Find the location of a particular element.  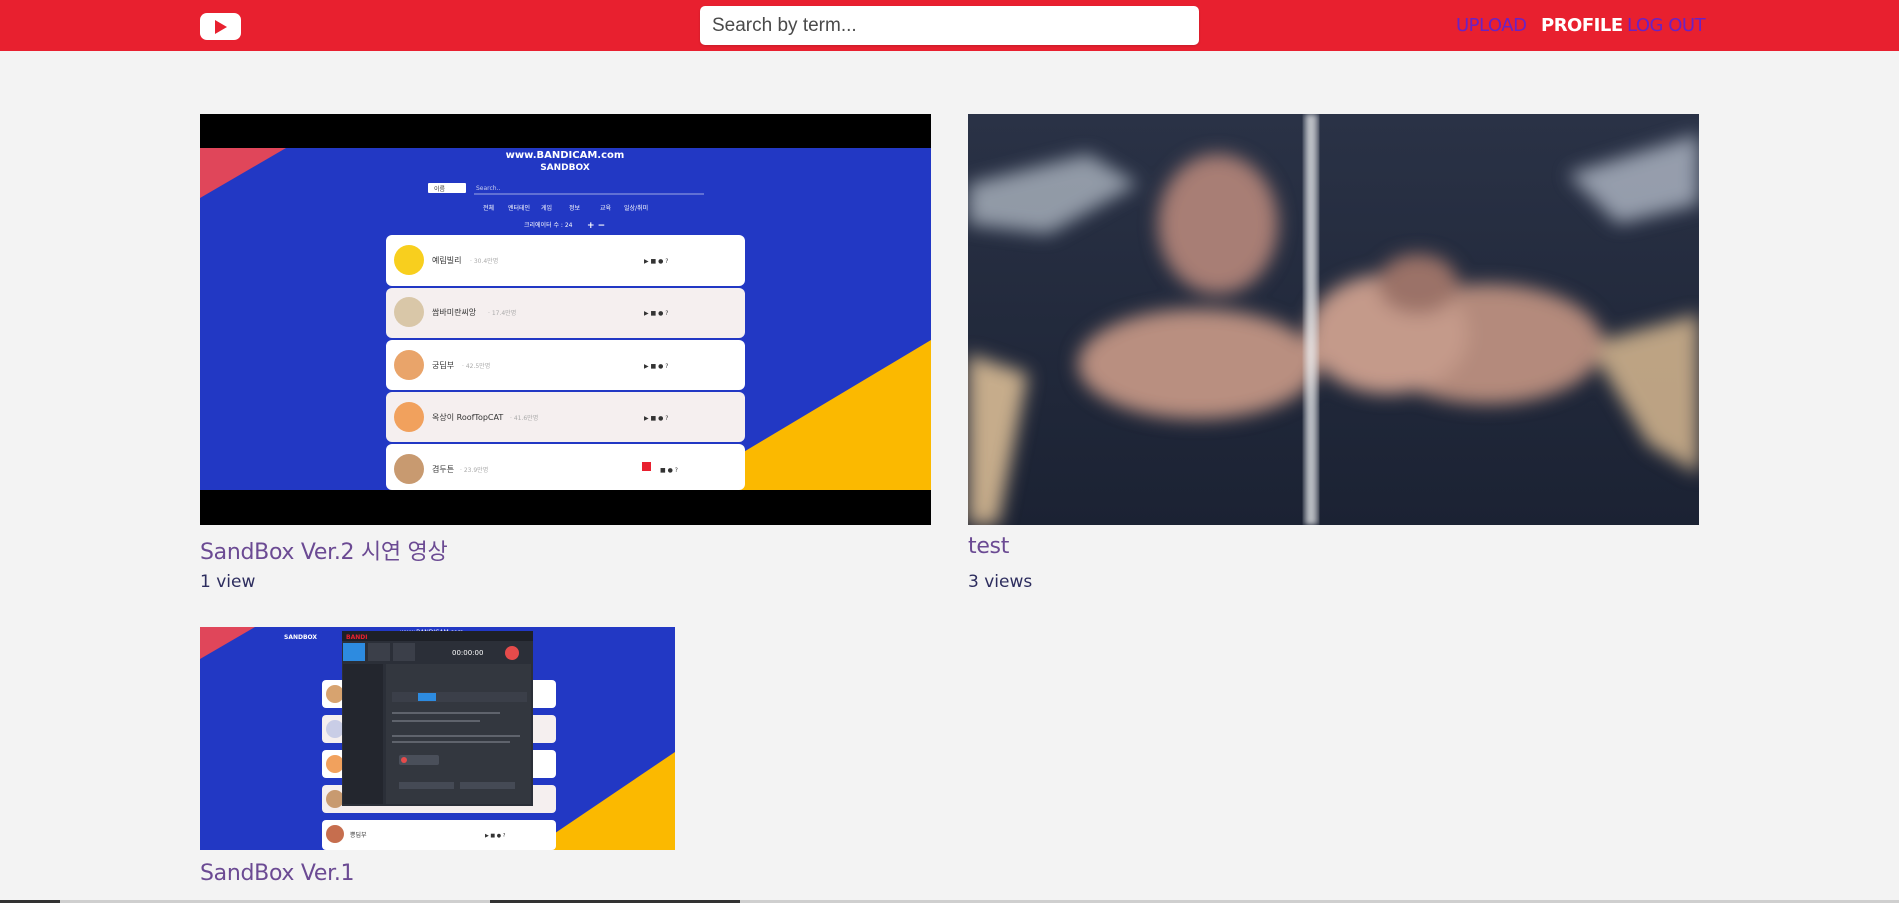

thumb-row: 쌈바미란씨앙 · 17.4만명 ▶ ■ ● ? is located at coordinates (565, 313).